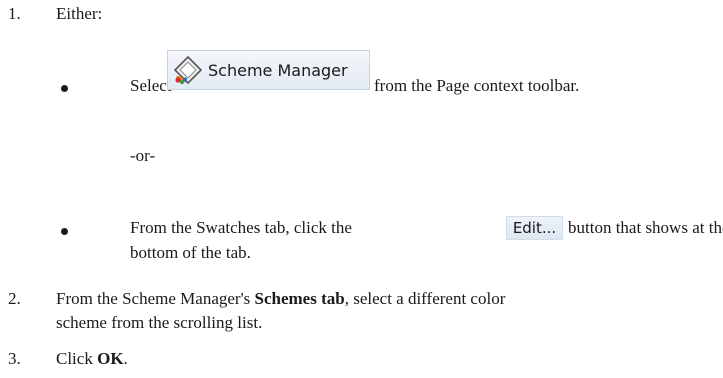  What do you see at coordinates (425, 298) in the screenshot?
I see `step-2-line1-post: , select a different color` at bounding box center [425, 298].